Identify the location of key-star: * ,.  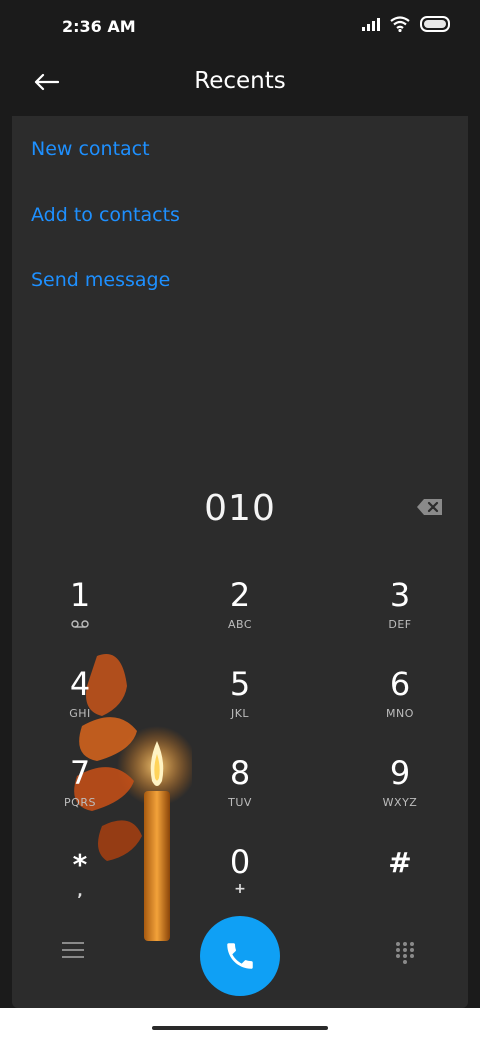
(80, 886).